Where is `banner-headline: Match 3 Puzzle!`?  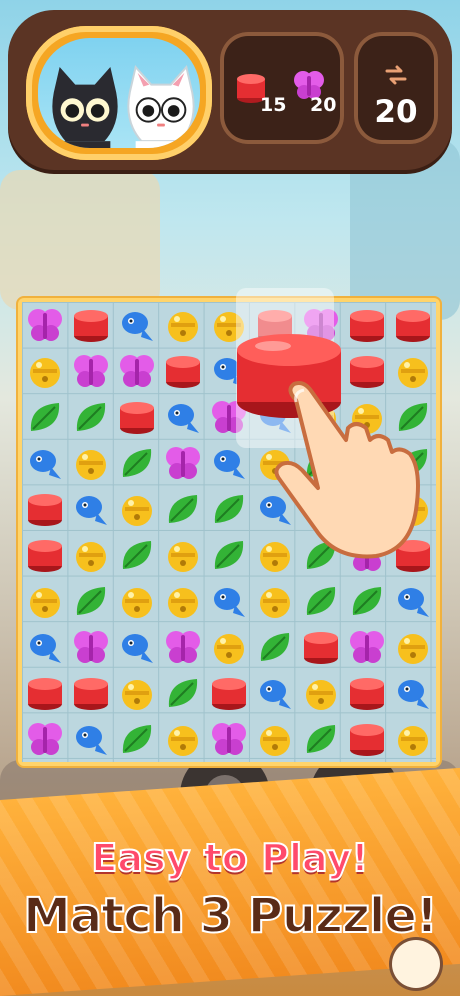 banner-headline: Match 3 Puzzle! is located at coordinates (230, 916).